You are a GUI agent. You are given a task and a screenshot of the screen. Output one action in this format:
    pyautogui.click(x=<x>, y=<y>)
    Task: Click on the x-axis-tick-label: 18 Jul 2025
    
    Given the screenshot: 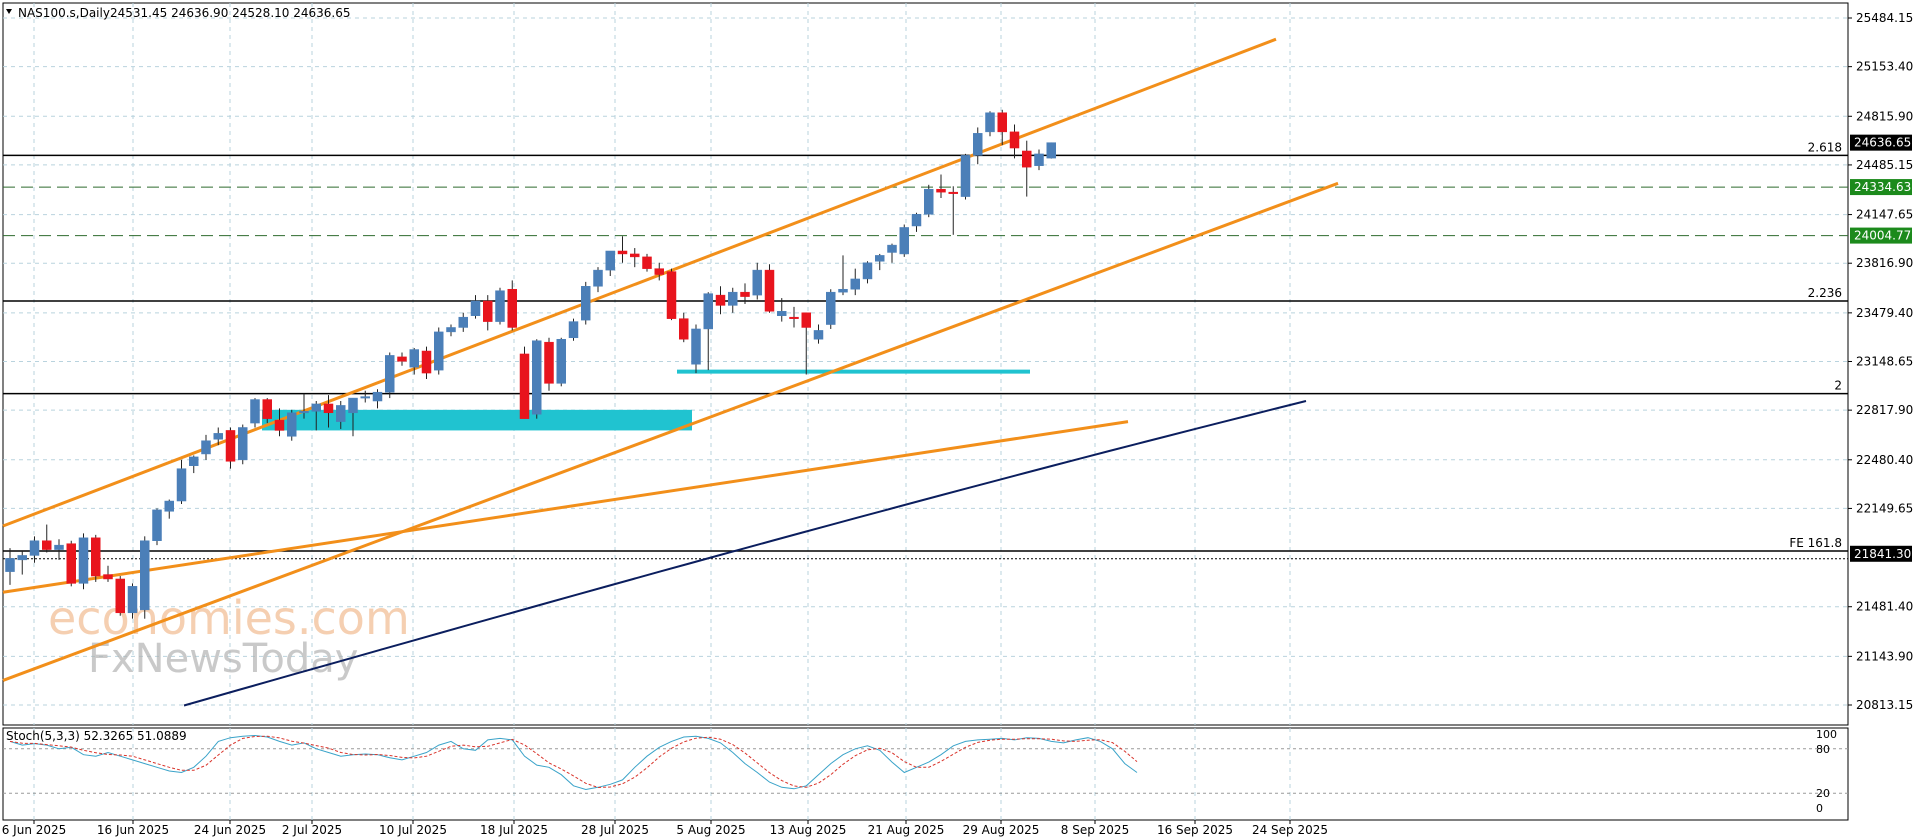 What is the action you would take?
    pyautogui.click(x=514, y=830)
    